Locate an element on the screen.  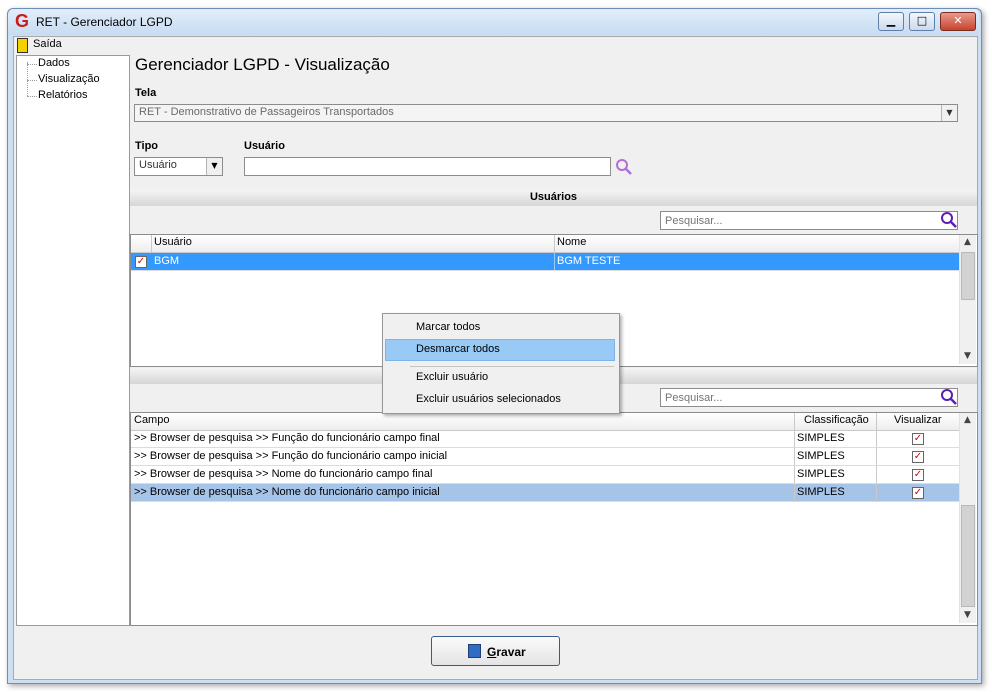
menu-bar is located at coordinates (494, 45).